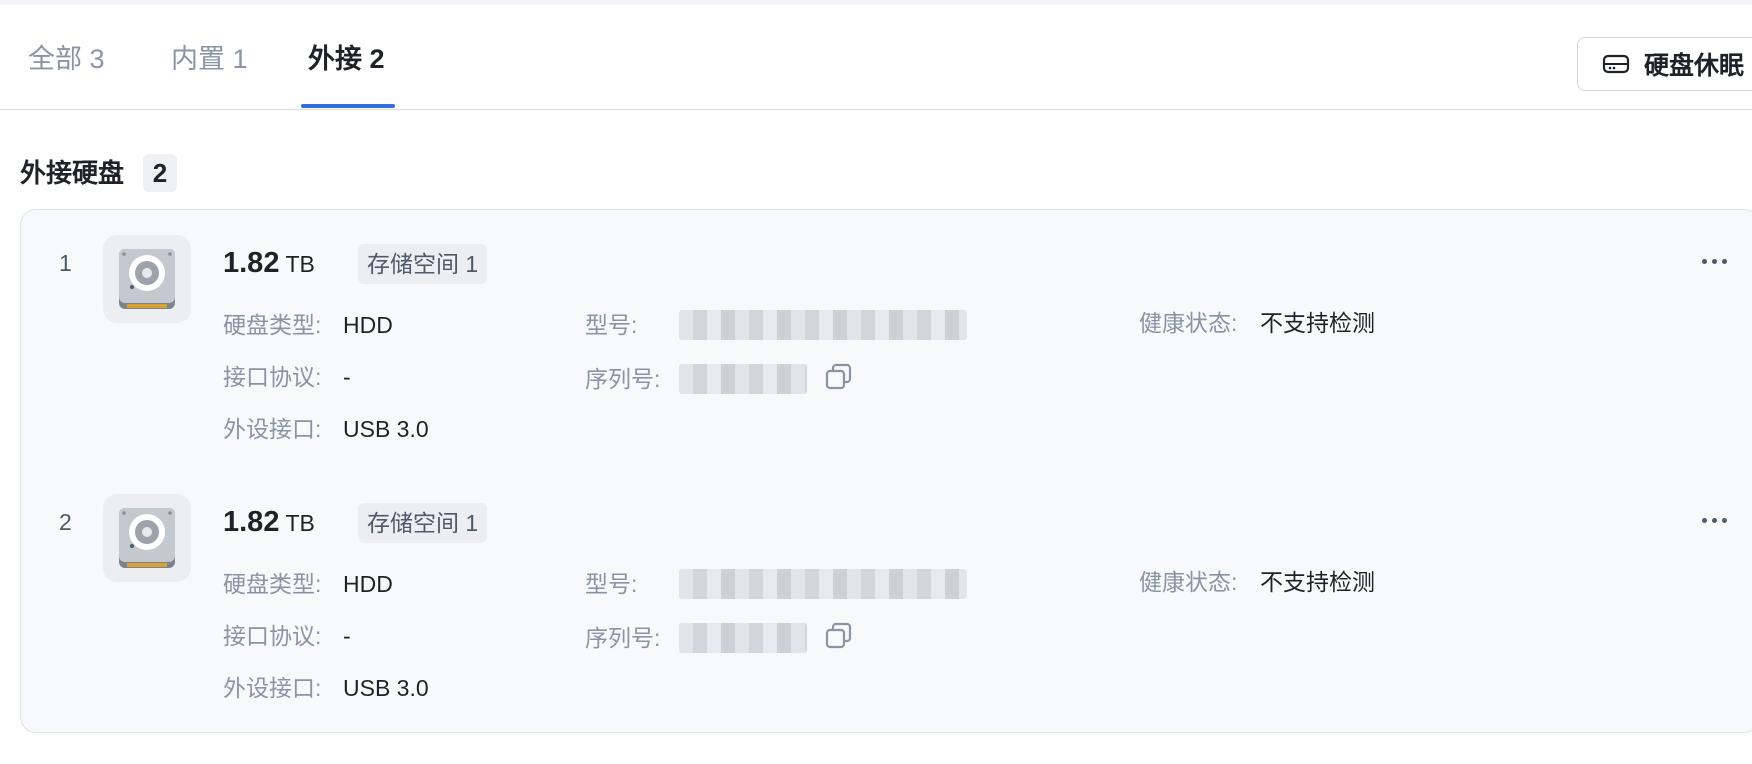  I want to click on disk-index: 2, so click(65, 522).